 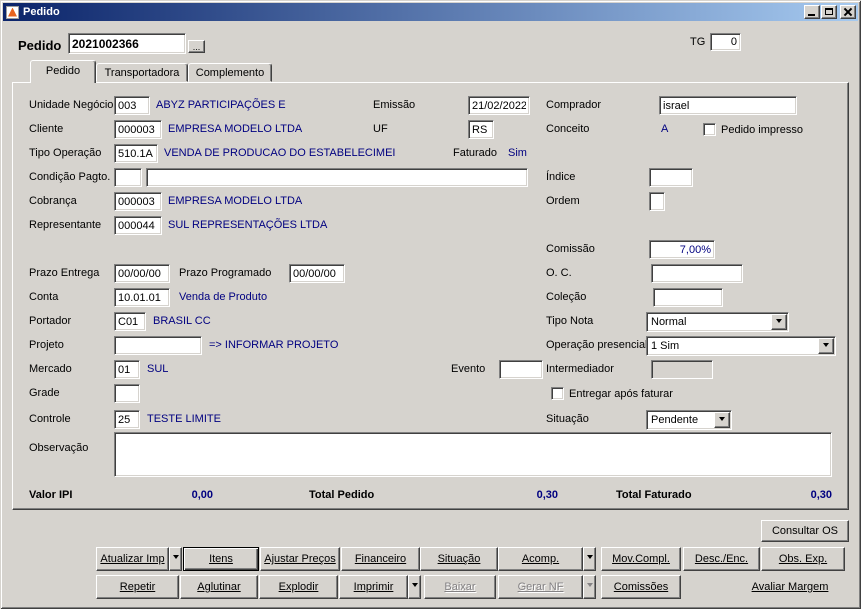 I want to click on comprador-label: Comprador, so click(x=574, y=105).